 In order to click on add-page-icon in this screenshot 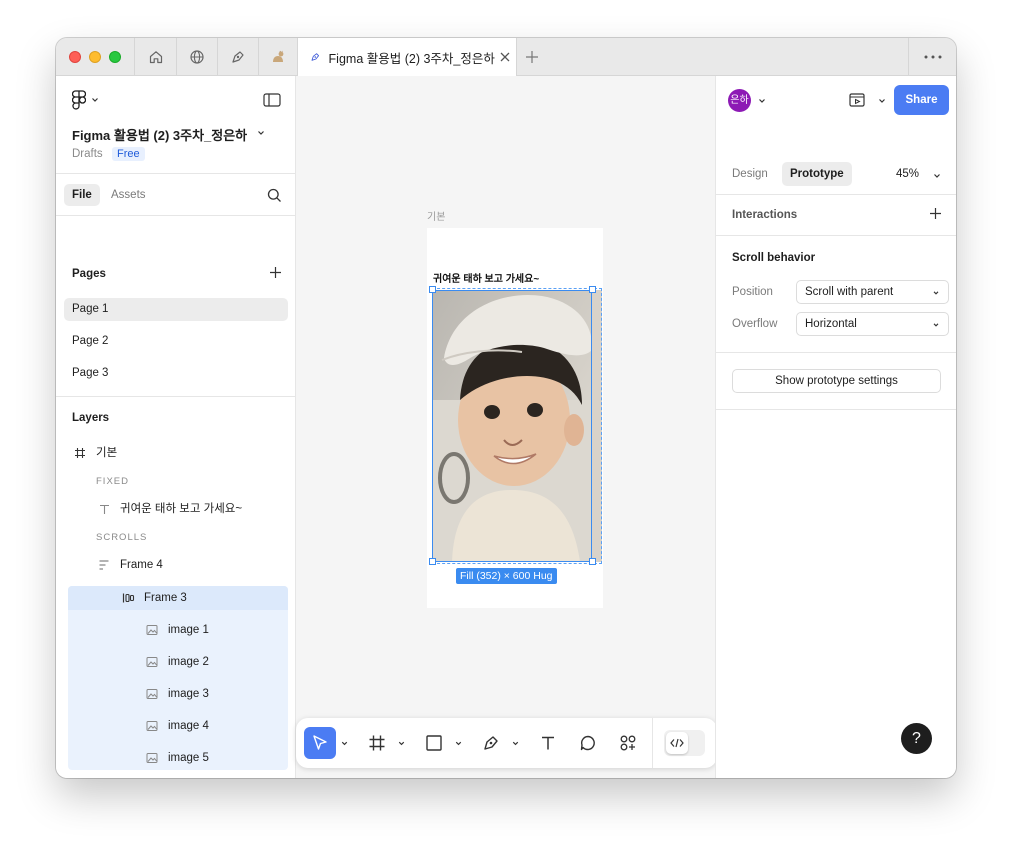, I will do `click(275, 272)`.